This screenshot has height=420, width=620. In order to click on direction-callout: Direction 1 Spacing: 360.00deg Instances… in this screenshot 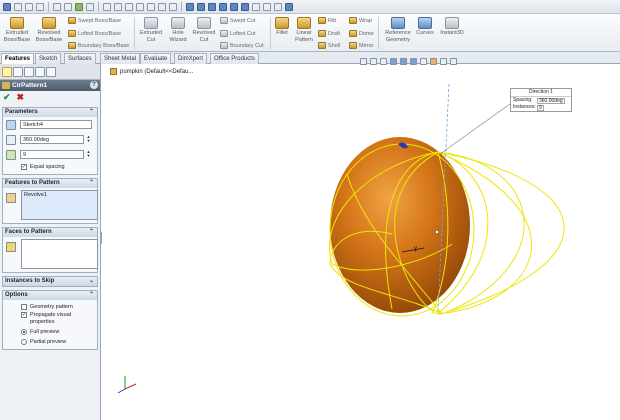, I will do `click(541, 100)`.